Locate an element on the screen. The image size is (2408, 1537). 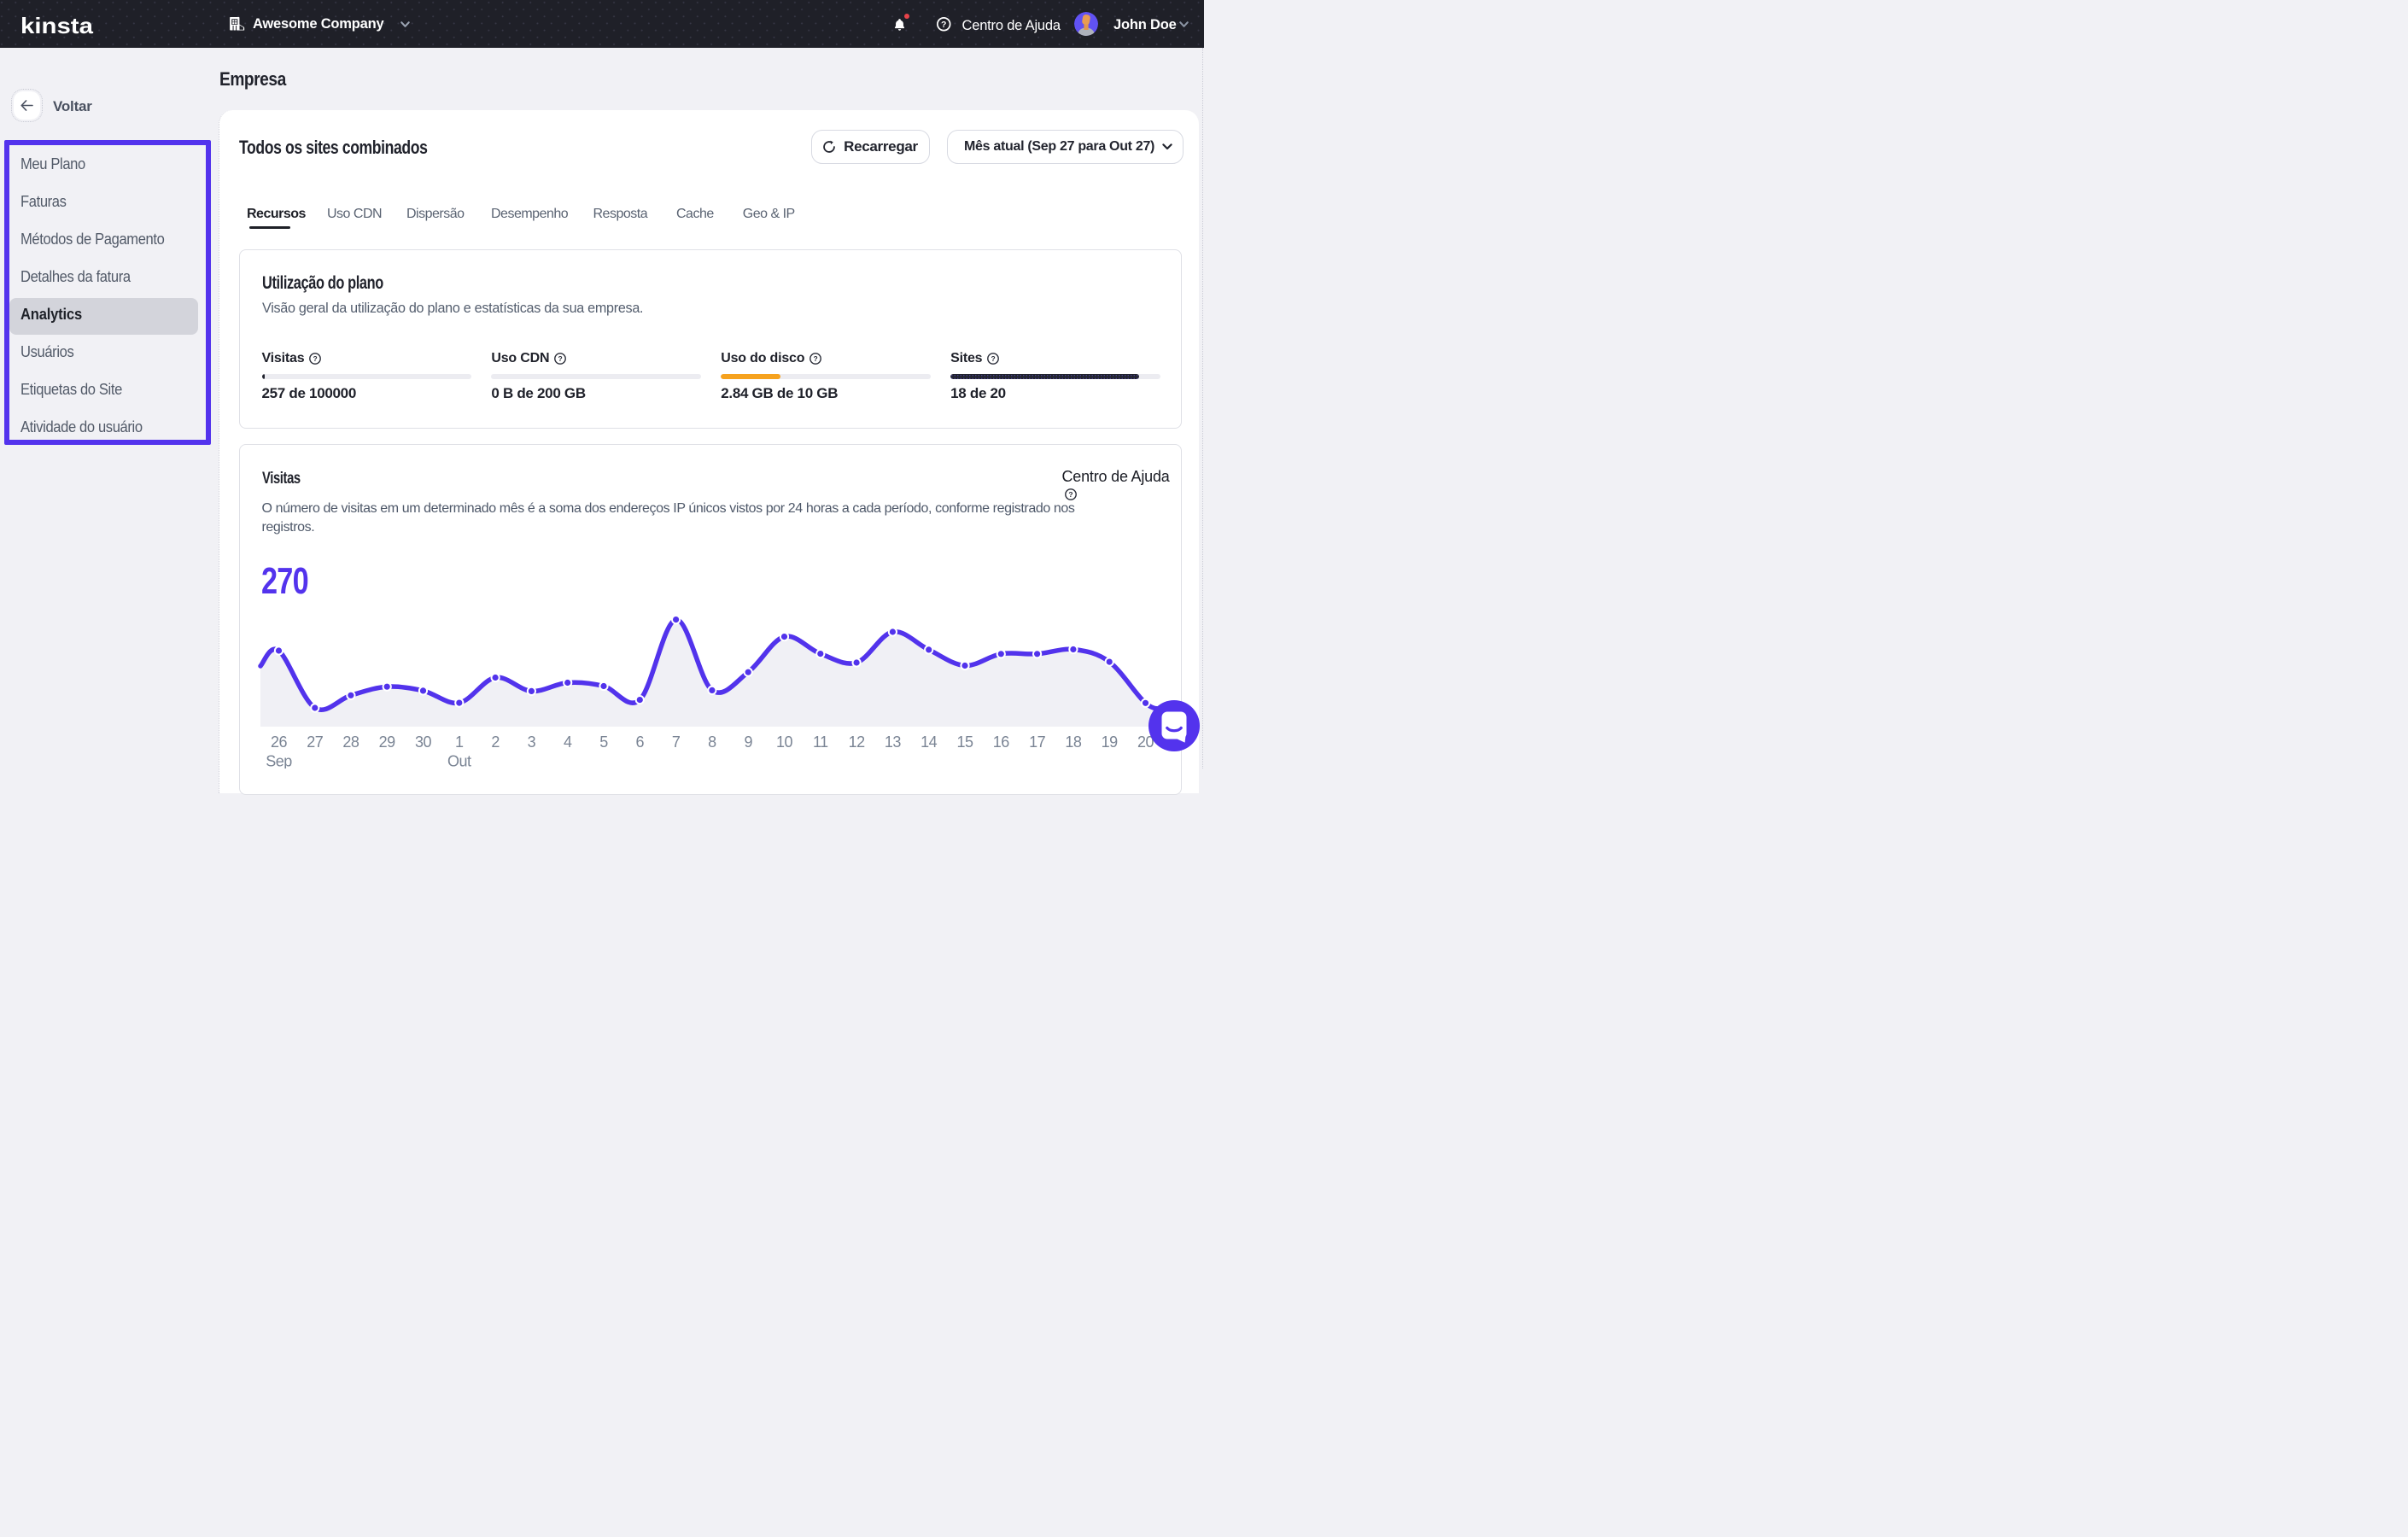
svg-text: 6 is located at coordinates (640, 742).